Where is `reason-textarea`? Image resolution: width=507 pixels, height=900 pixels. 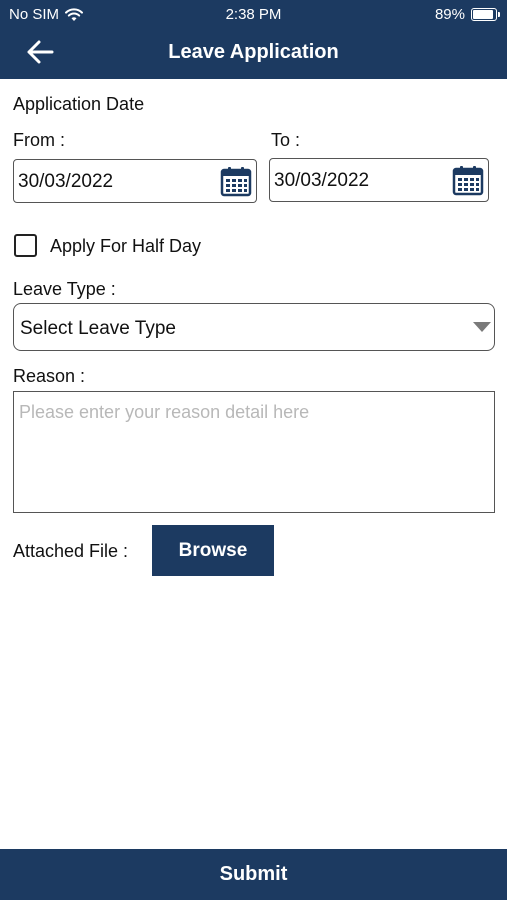
reason-textarea is located at coordinates (254, 452).